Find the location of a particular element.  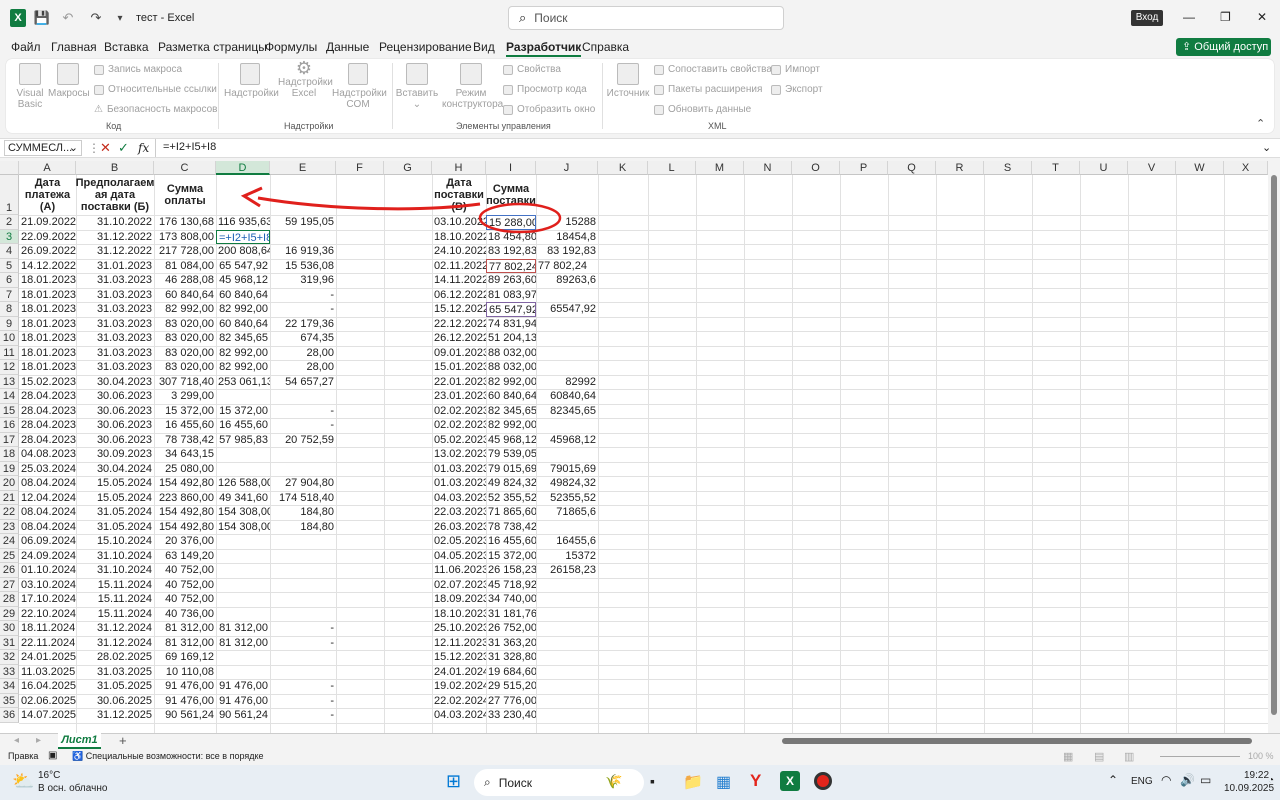

annotation-circle is located at coordinates (520, 218).